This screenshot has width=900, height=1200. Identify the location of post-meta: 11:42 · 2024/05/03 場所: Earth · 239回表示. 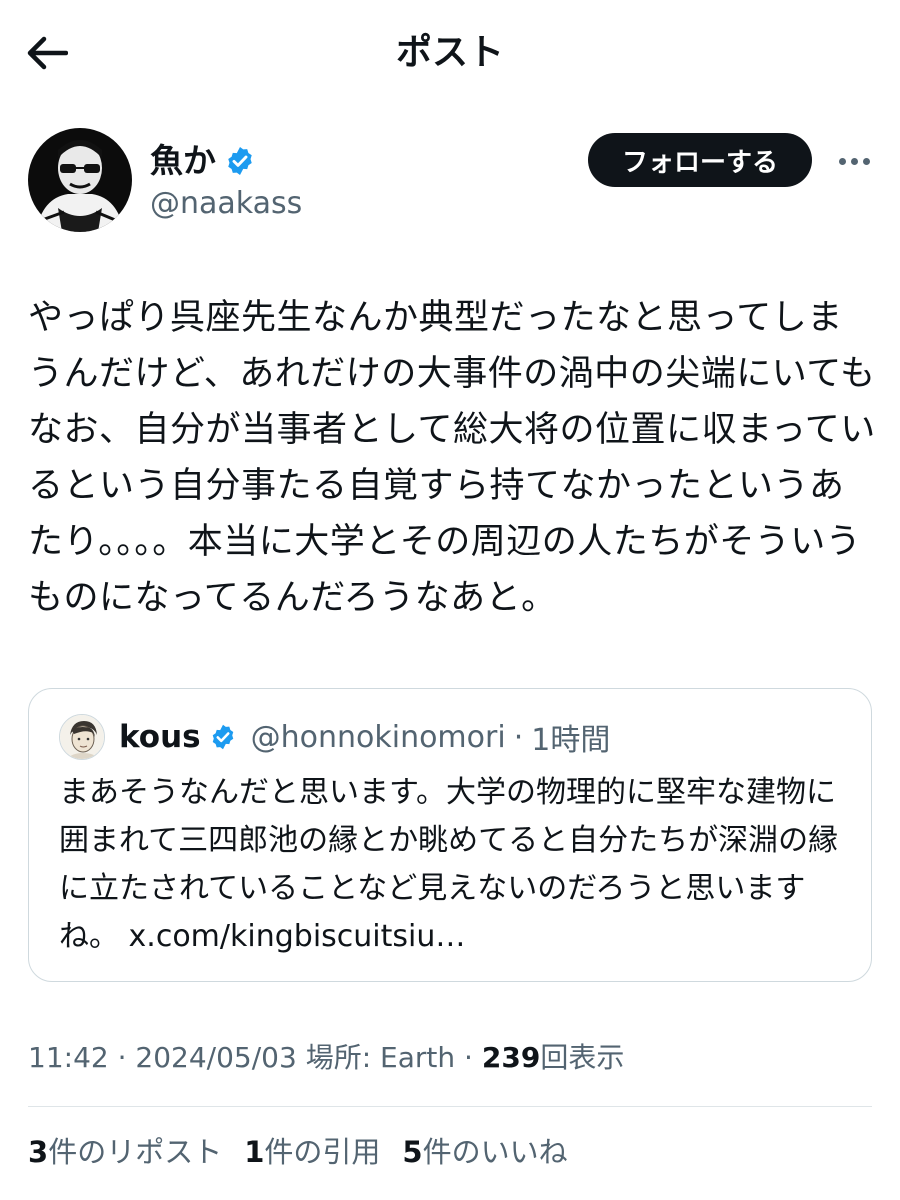
(326, 1058).